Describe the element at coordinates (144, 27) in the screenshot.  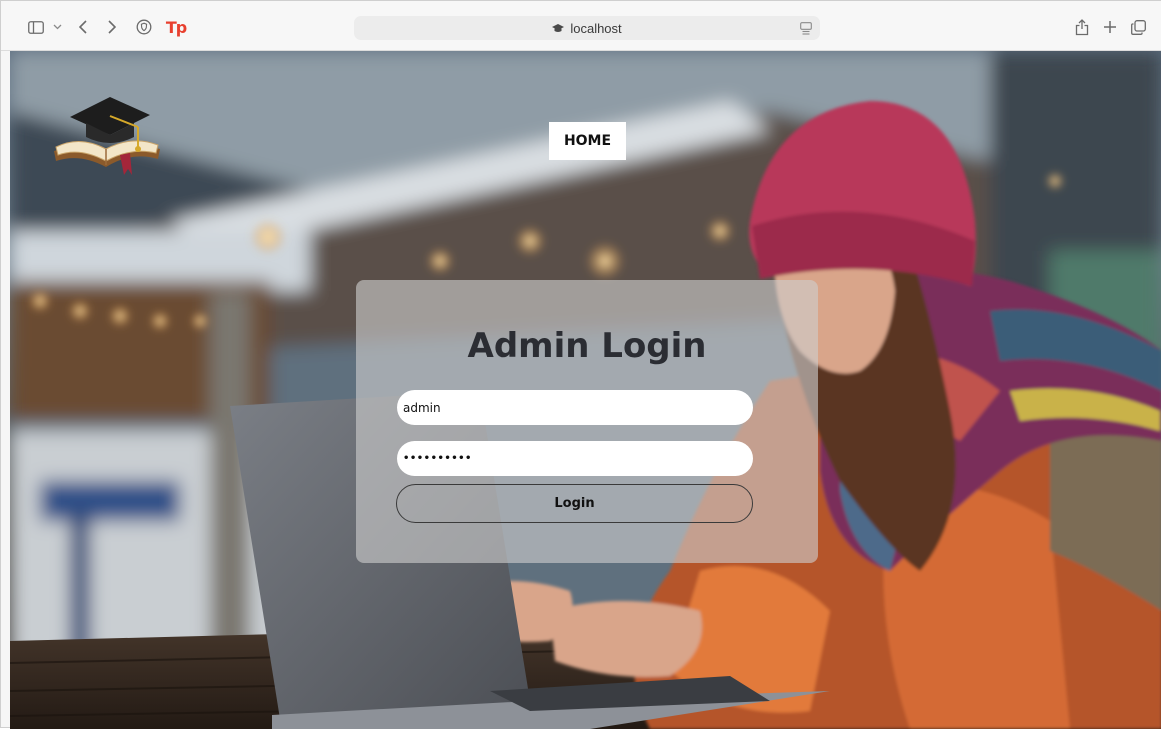
I see `shield-icon` at that location.